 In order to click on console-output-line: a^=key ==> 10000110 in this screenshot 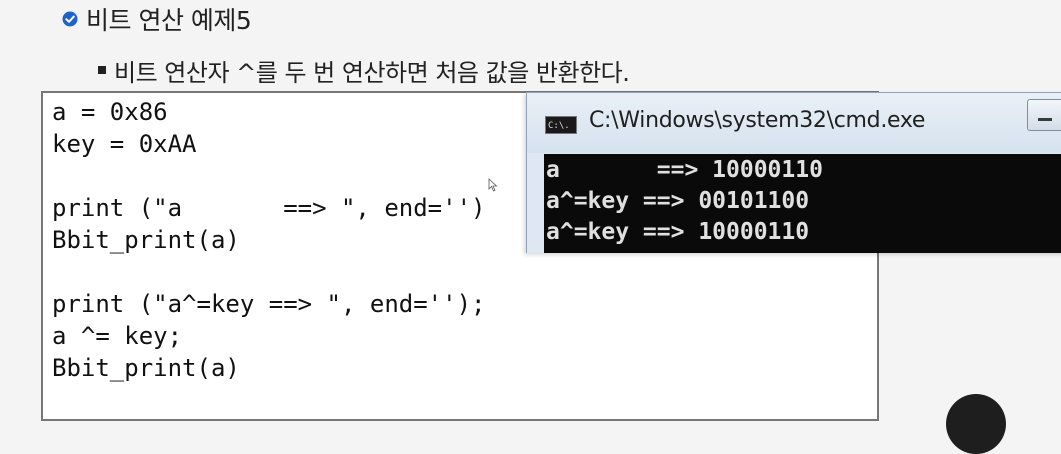, I will do `click(678, 232)`.